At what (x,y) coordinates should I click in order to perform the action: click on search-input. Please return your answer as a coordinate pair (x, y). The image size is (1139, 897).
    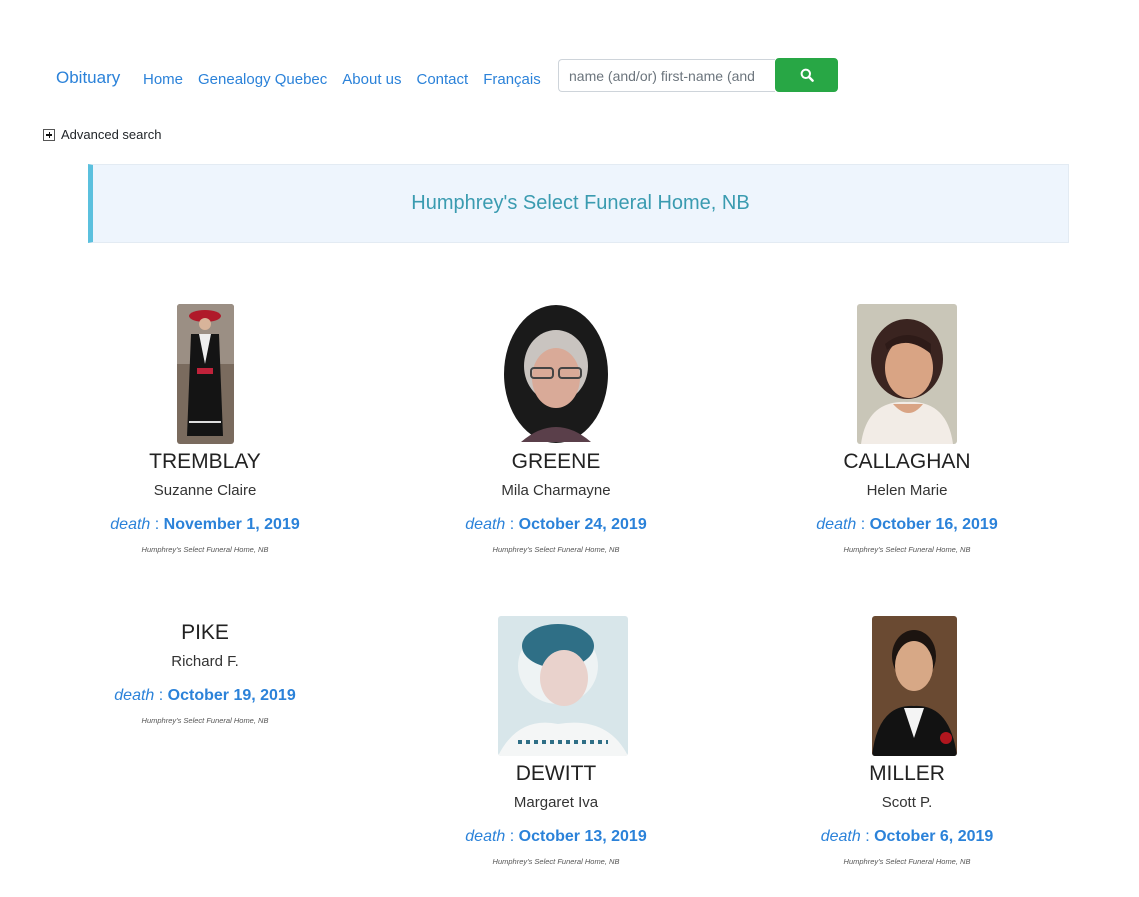
    Looking at the image, I should click on (666, 75).